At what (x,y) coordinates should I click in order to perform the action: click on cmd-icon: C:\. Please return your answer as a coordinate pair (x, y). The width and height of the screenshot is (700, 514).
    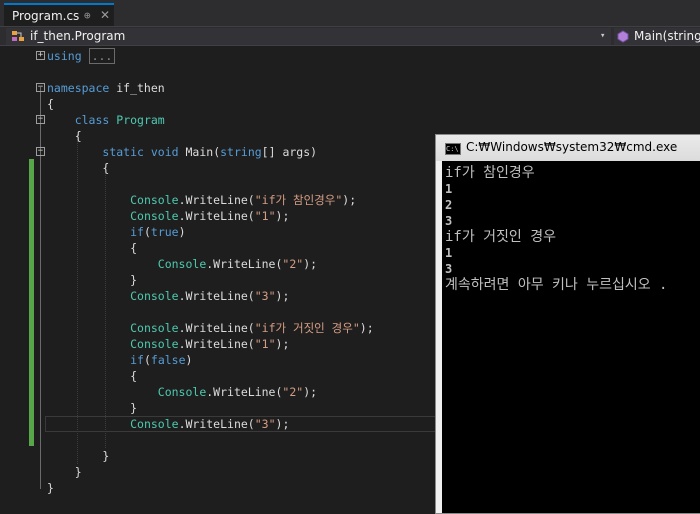
    Looking at the image, I should click on (453, 149).